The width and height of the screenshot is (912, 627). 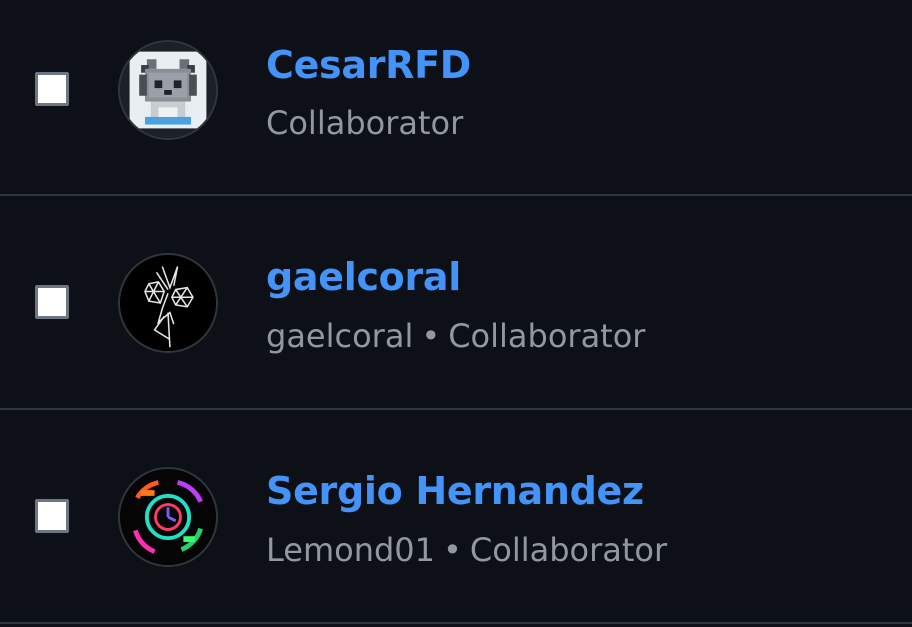 I want to click on line-art-avatar-icon, so click(x=168, y=303).